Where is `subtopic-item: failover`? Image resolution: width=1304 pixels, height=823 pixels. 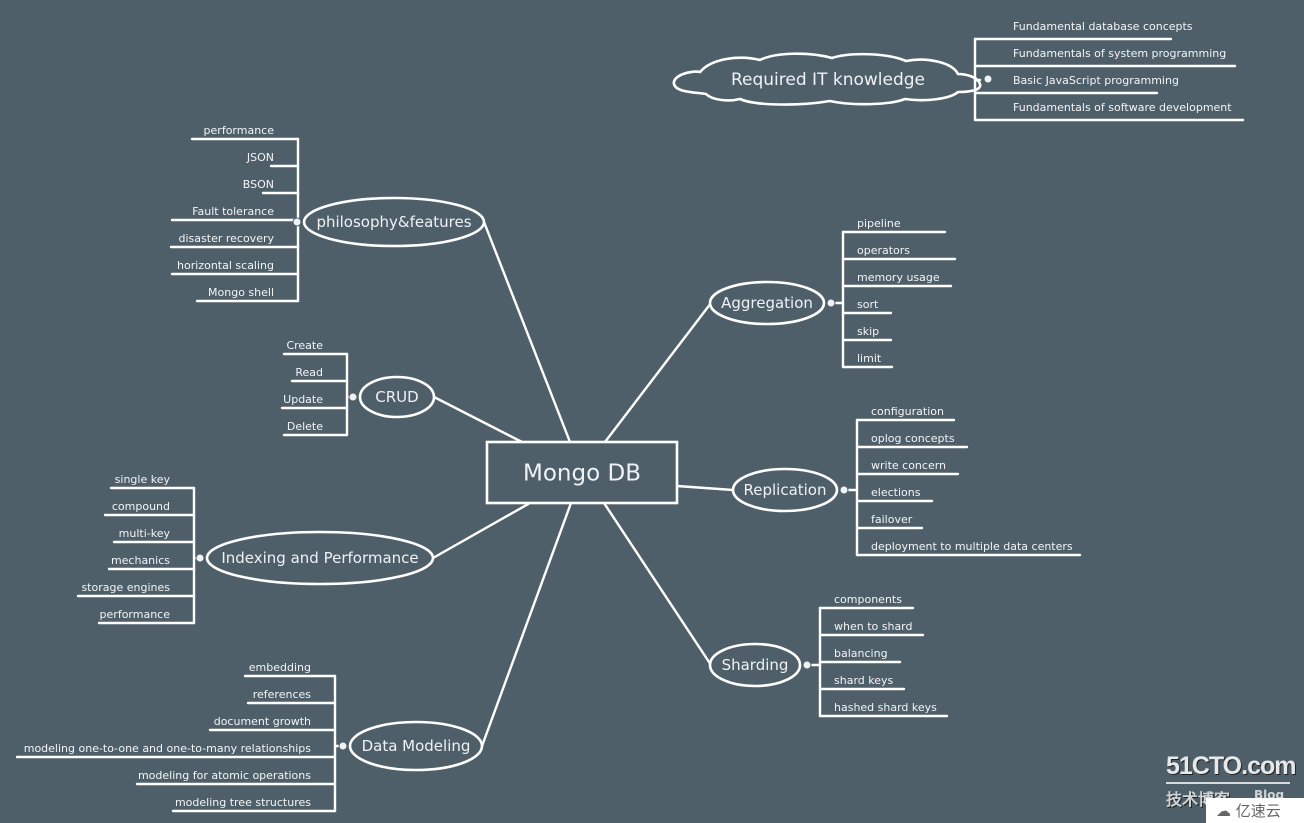
subtopic-item: failover is located at coordinates (889, 521).